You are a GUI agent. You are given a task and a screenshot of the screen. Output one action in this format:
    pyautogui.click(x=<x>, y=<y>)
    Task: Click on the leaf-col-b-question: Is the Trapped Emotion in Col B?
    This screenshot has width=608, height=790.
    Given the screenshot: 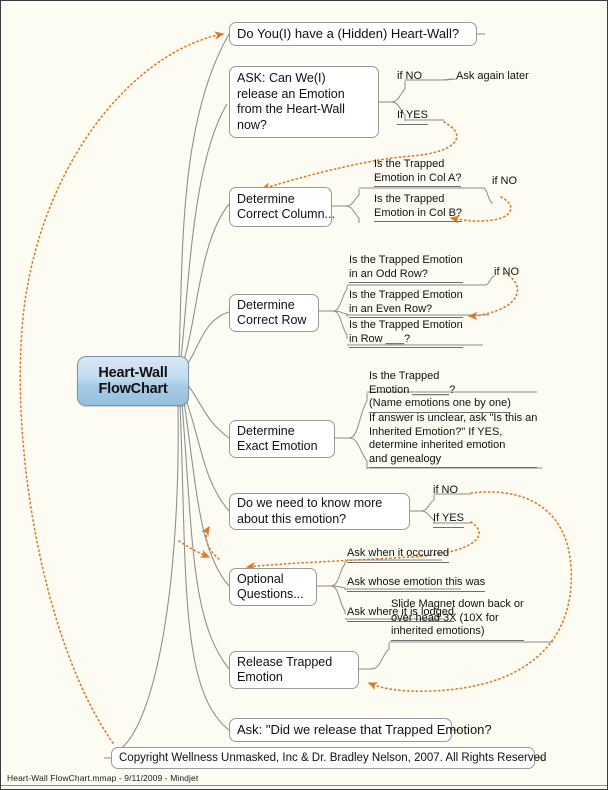 What is the action you would take?
    pyautogui.click(x=418, y=207)
    